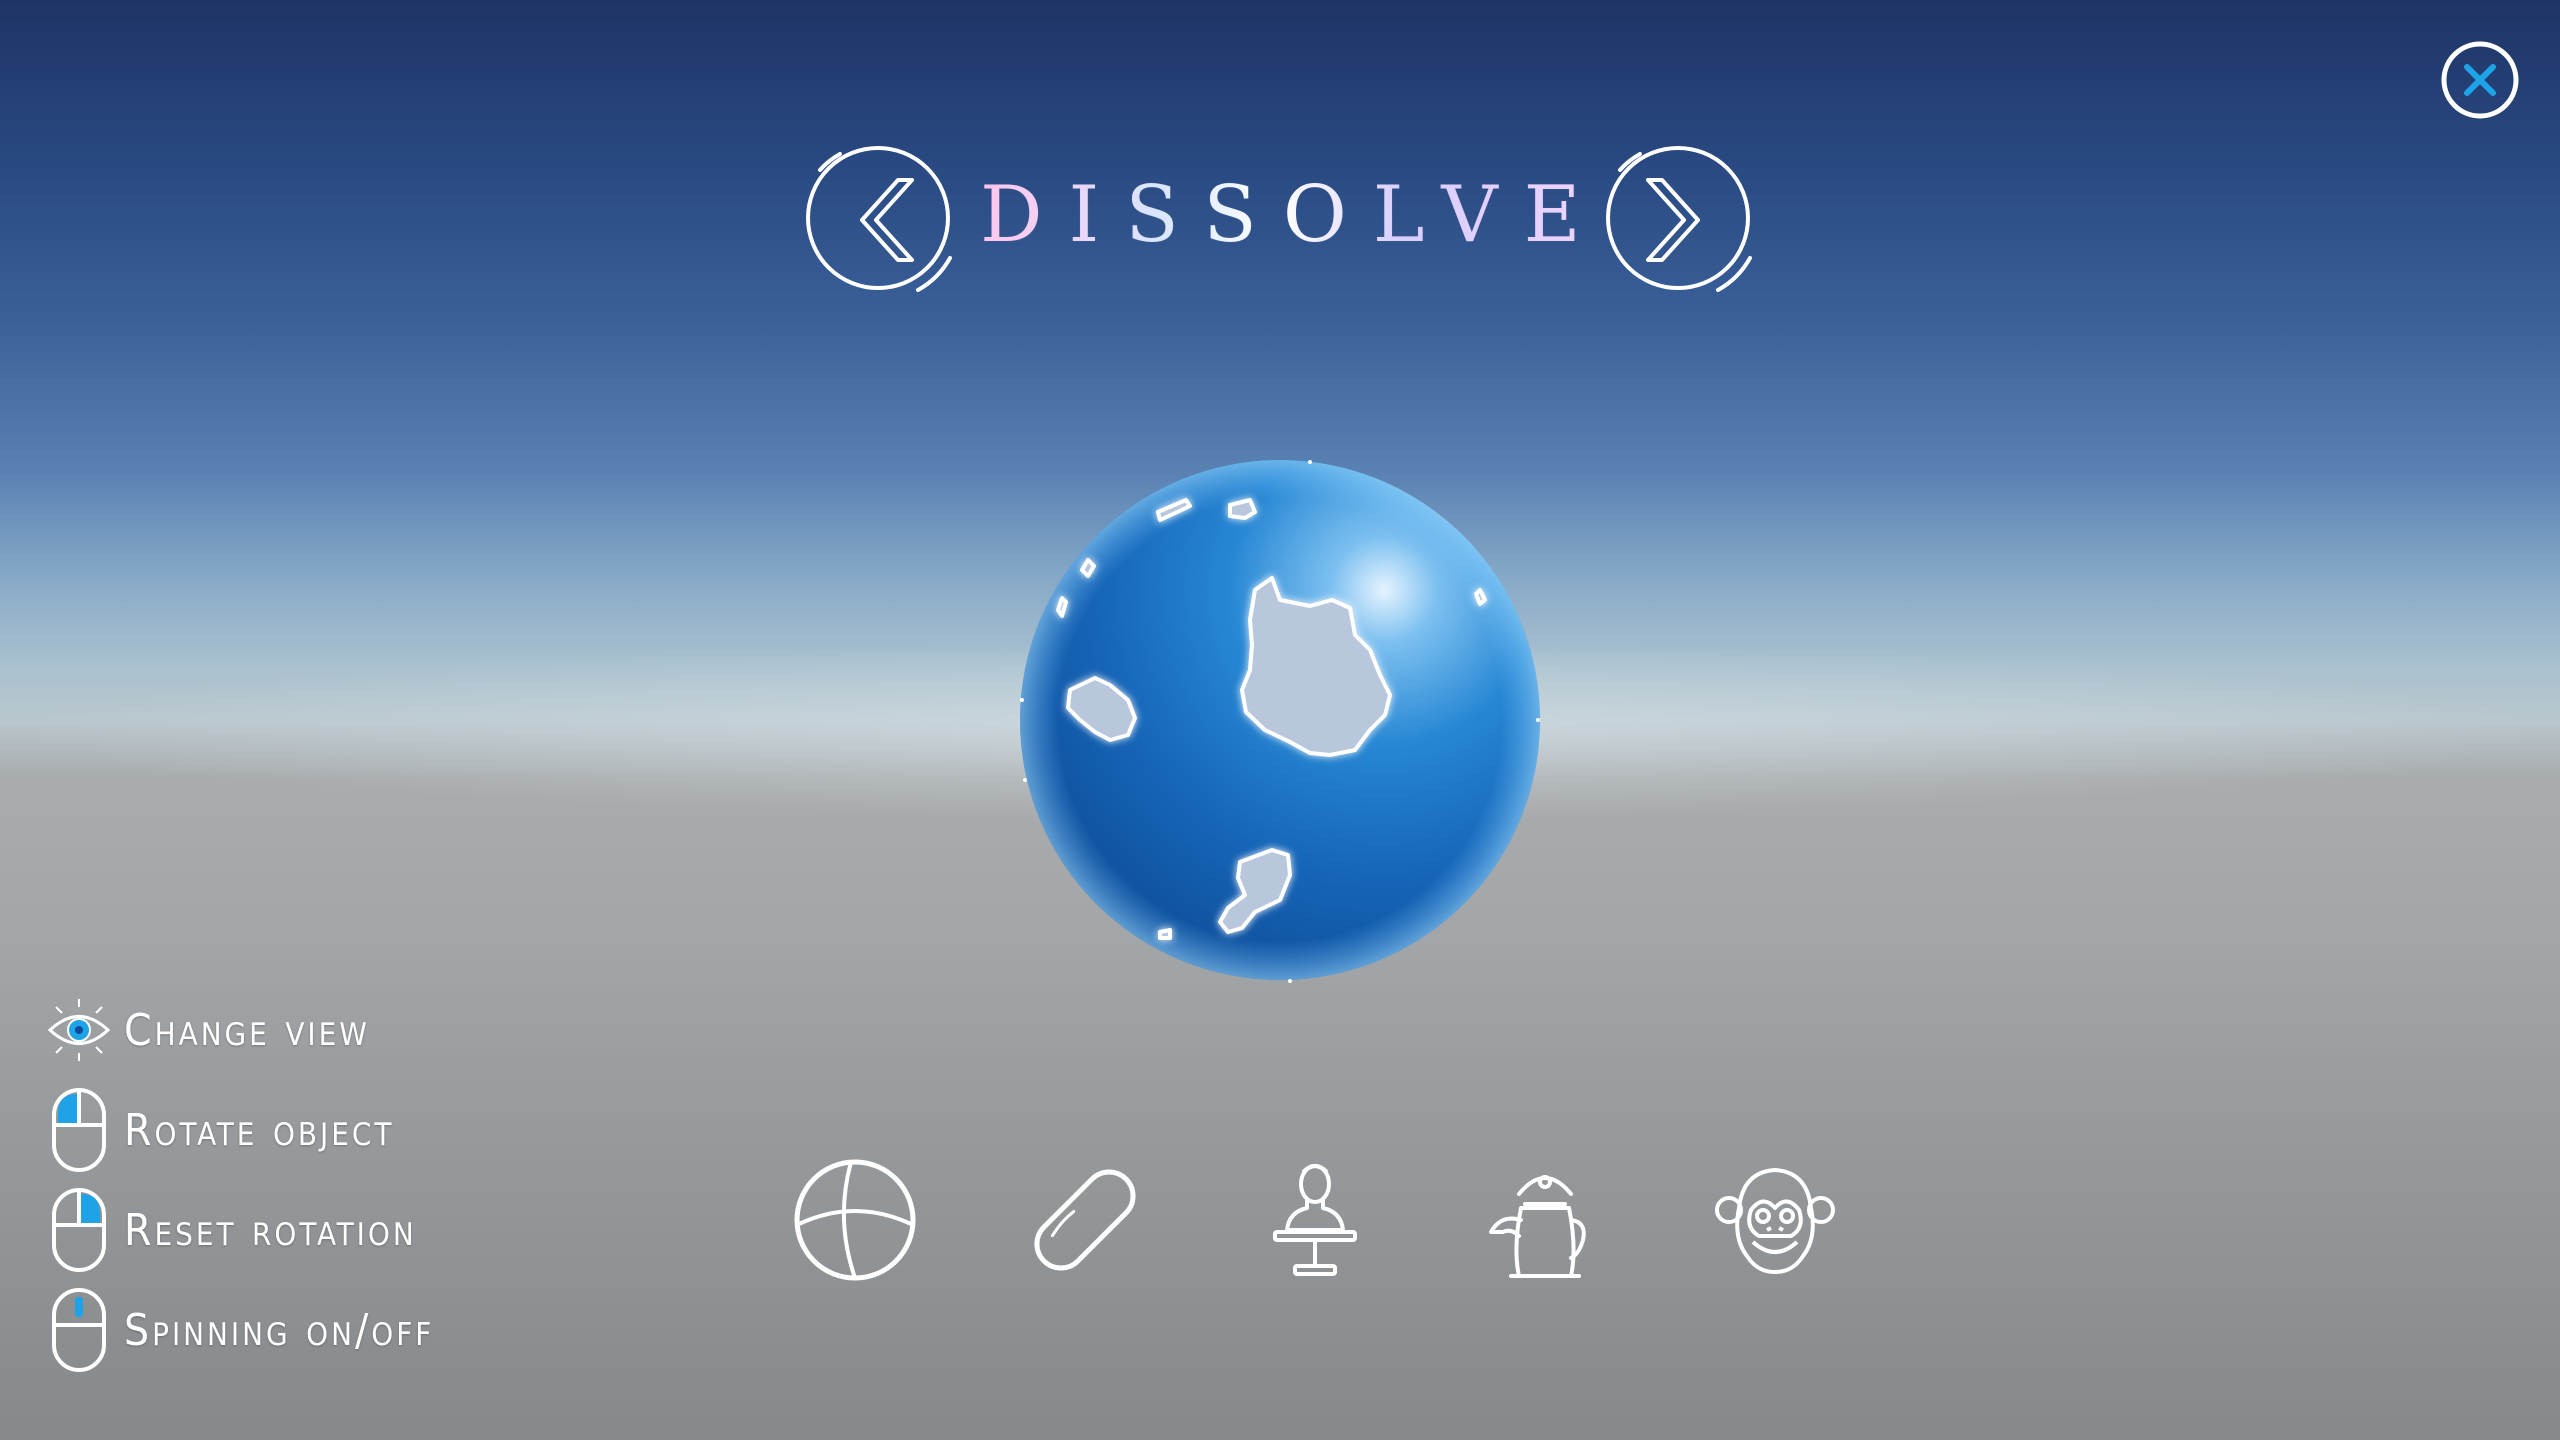 This screenshot has height=1440, width=2560. What do you see at coordinates (247, 1030) in the screenshot?
I see `control-label-change-view: Change view` at bounding box center [247, 1030].